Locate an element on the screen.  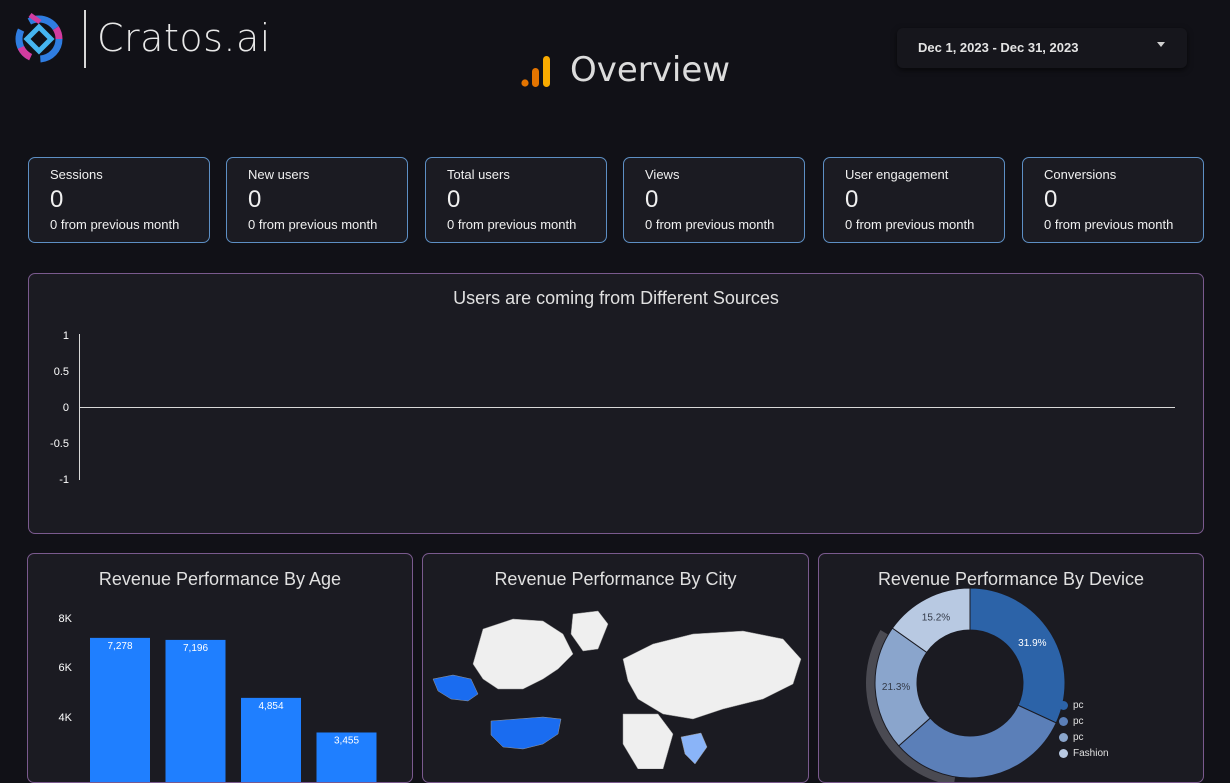
brand-logo: Cratos.ai is located at coordinates (140, 40).